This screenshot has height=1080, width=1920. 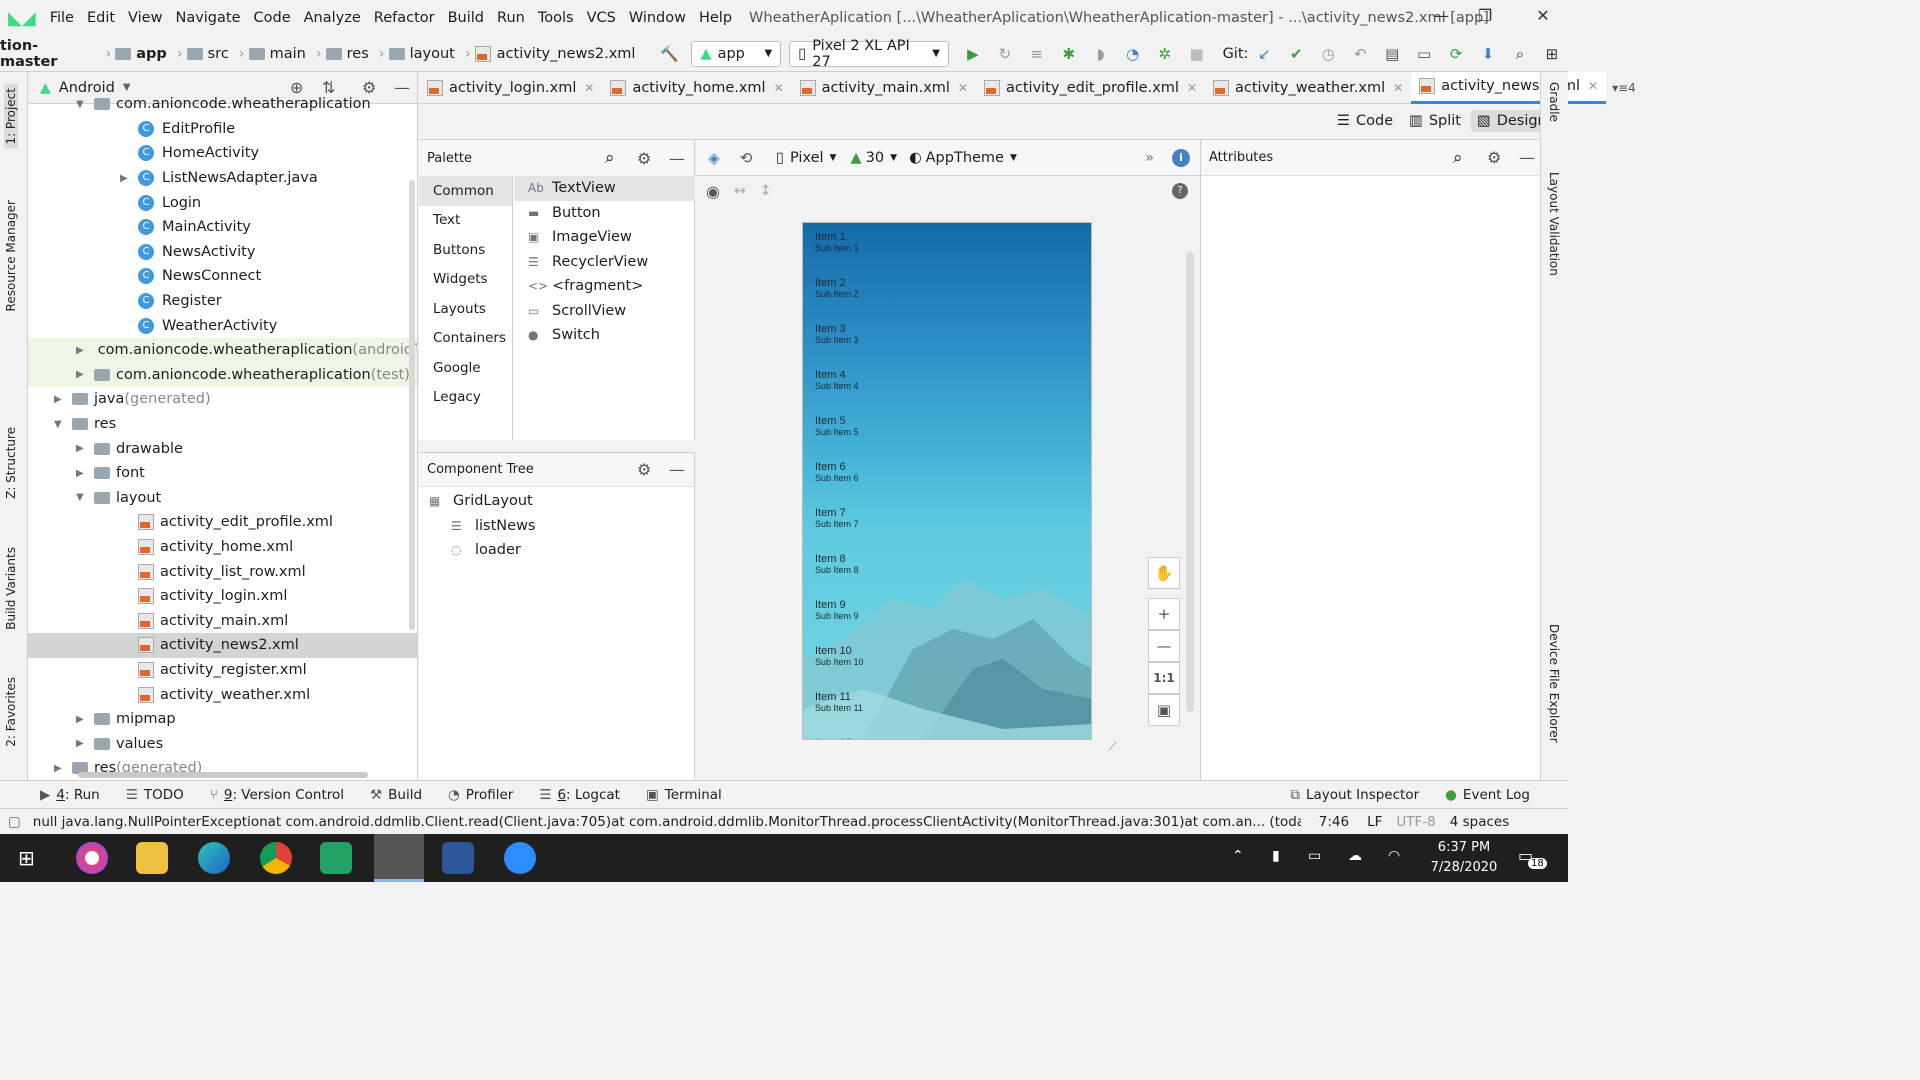 What do you see at coordinates (1149, 158) in the screenshot?
I see `overflow-icon: »` at bounding box center [1149, 158].